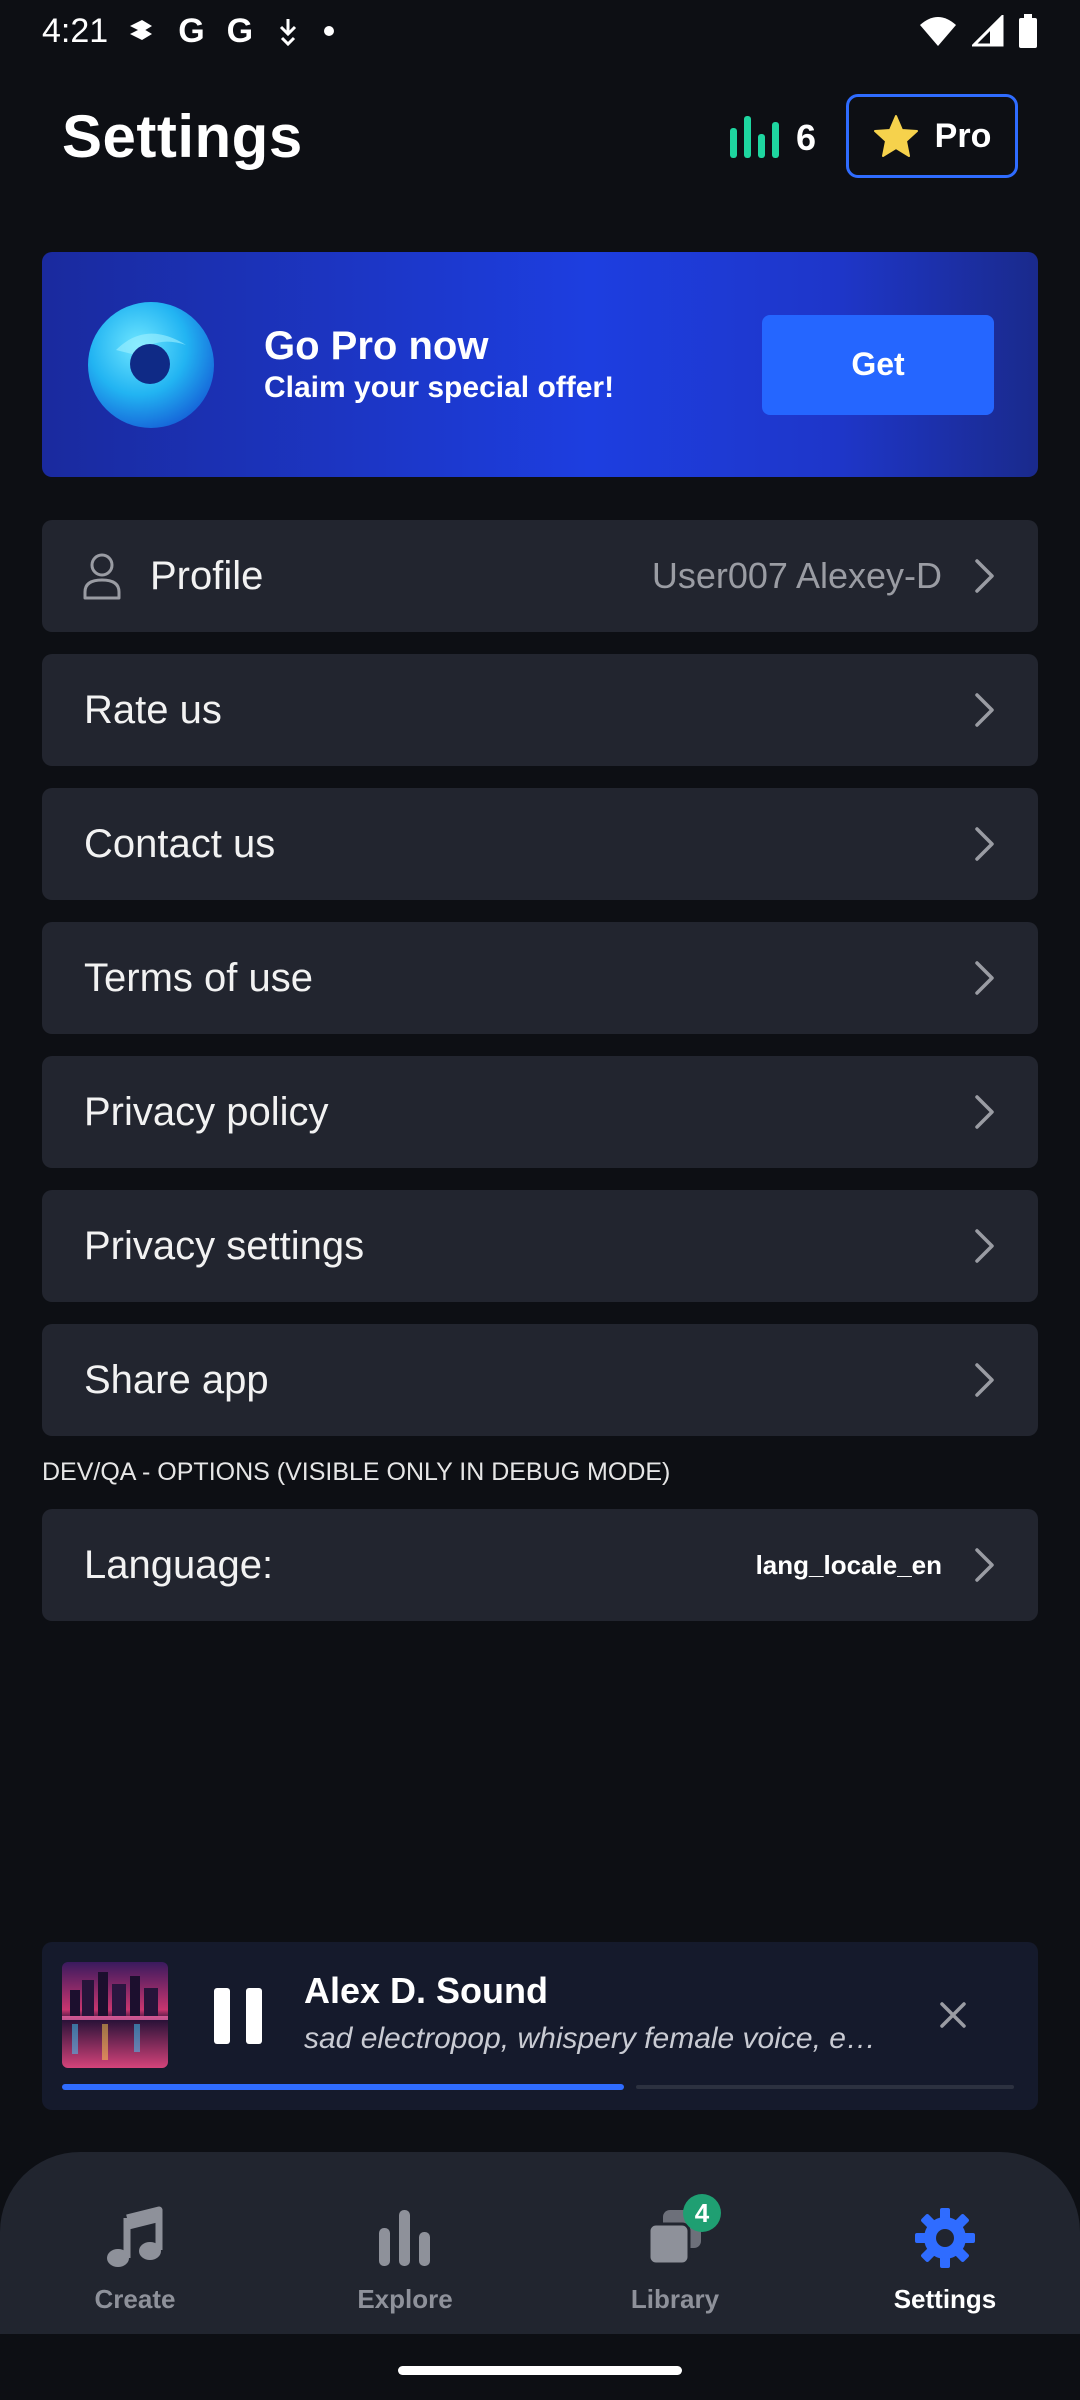 Image resolution: width=1080 pixels, height=2400 pixels. I want to click on close-icon, so click(953, 2015).